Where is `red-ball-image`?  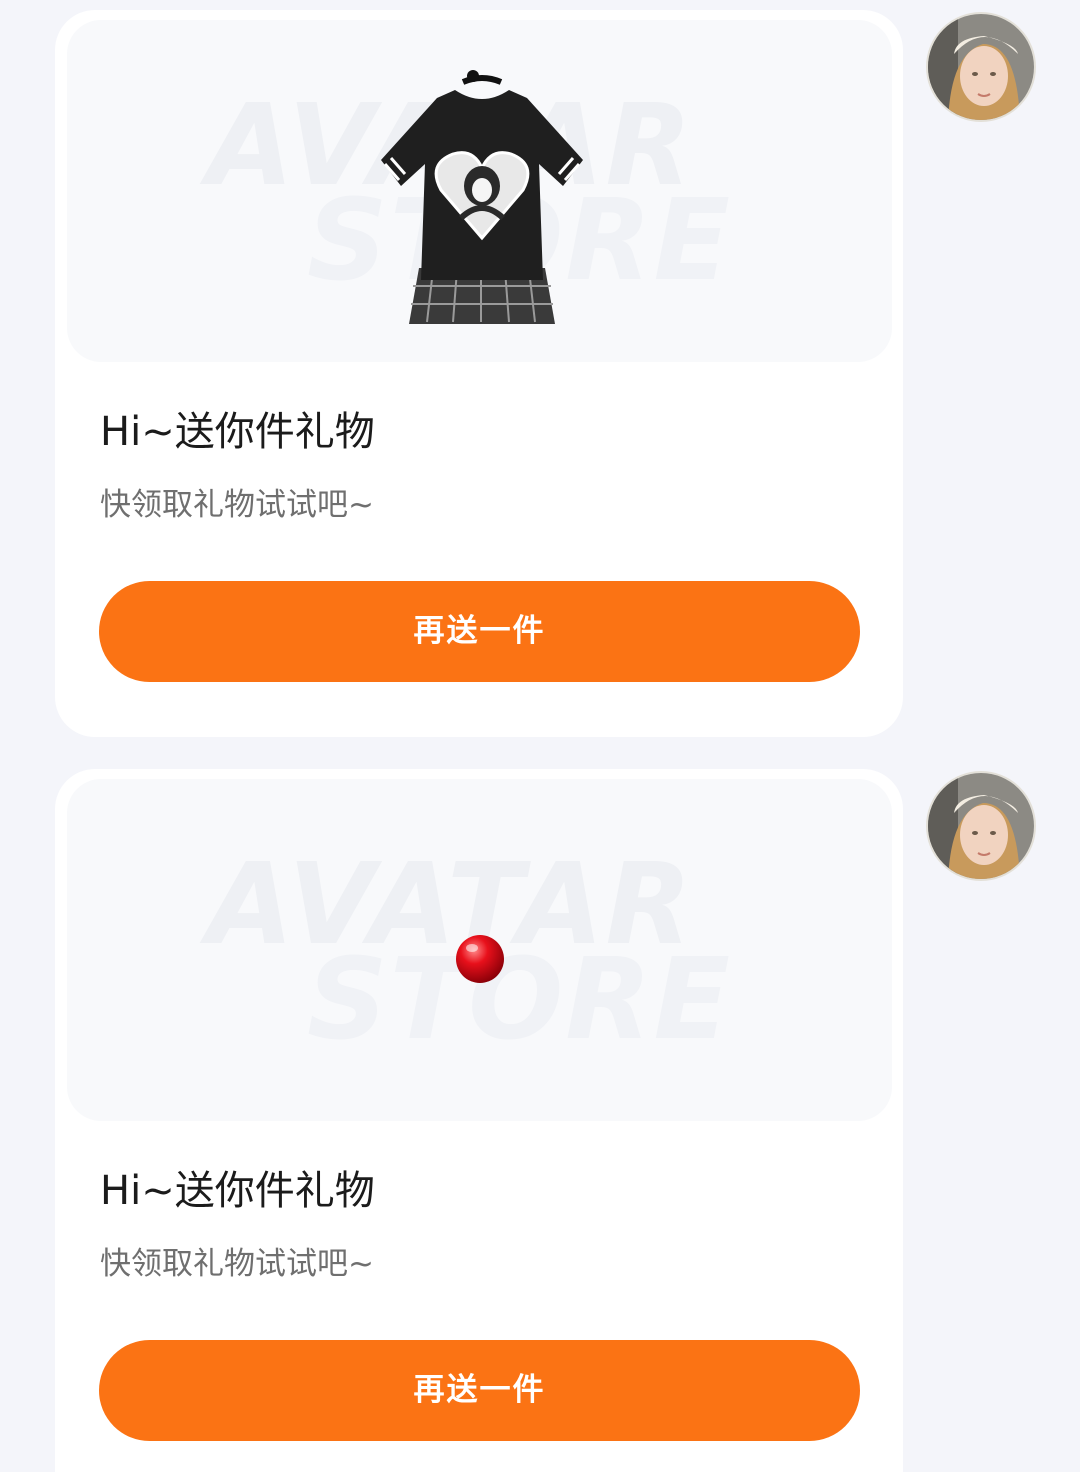 red-ball-image is located at coordinates (480, 959).